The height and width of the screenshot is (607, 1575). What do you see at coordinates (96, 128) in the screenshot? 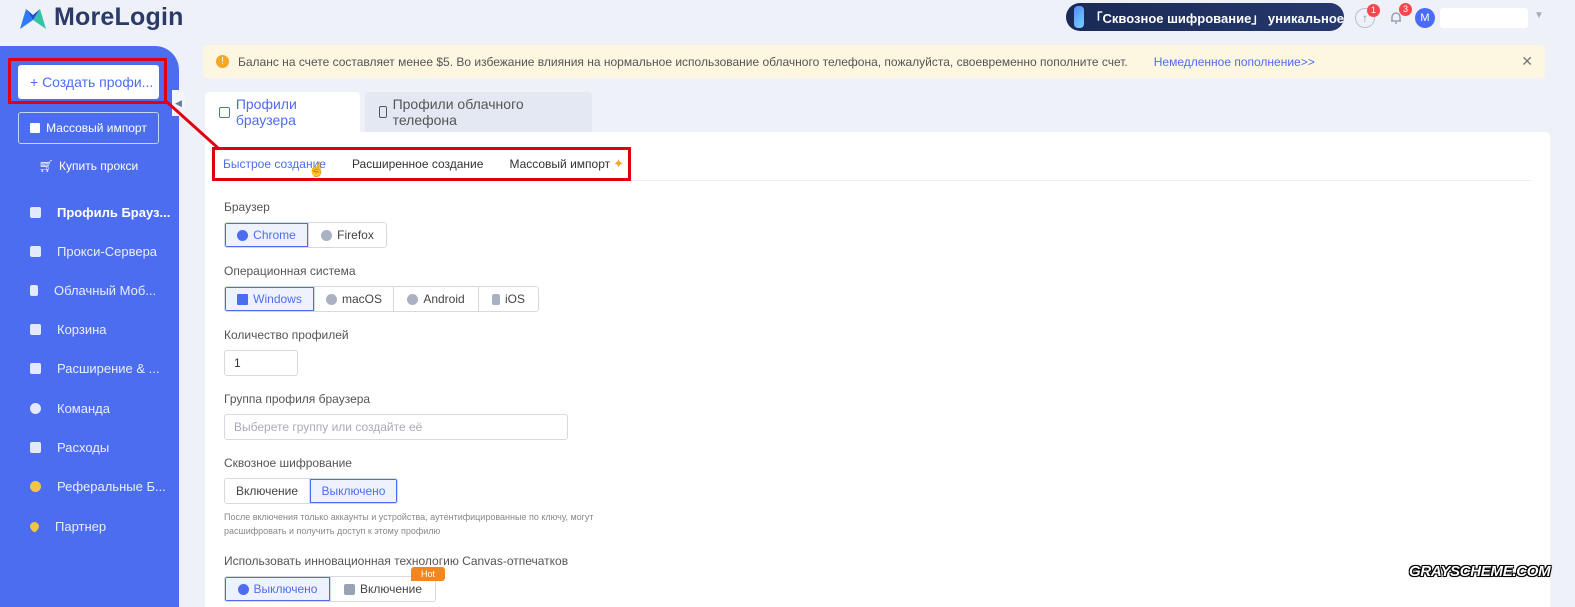
I see `bulk-import-label: Массовый импорт` at bounding box center [96, 128].